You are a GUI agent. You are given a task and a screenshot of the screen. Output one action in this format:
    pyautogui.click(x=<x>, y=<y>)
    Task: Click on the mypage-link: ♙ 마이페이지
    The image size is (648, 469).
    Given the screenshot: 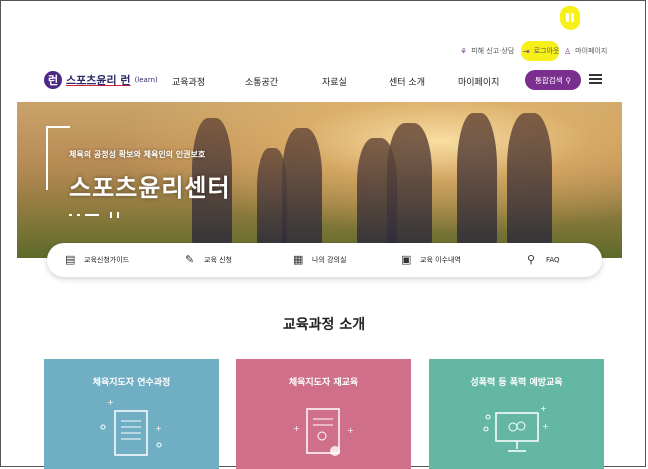 What is the action you would take?
    pyautogui.click(x=585, y=51)
    